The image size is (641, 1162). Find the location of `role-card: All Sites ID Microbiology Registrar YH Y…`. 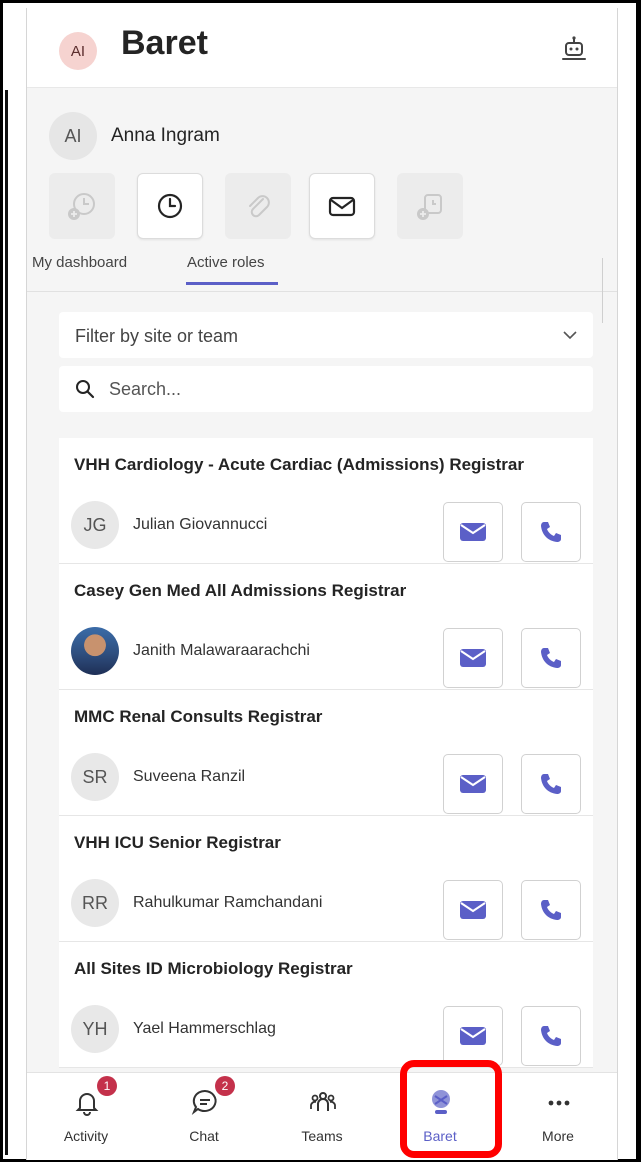

role-card: All Sites ID Microbiology Registrar YH Y… is located at coordinates (326, 1005).